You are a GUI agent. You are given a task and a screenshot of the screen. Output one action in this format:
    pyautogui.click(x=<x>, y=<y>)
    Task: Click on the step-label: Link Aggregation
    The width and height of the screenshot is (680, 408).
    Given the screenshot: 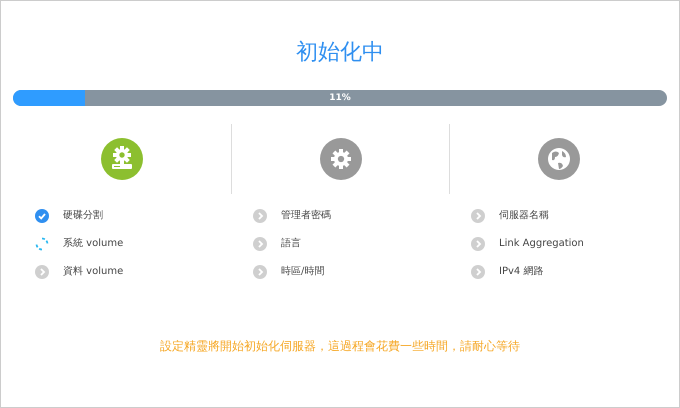 What is the action you would take?
    pyautogui.click(x=541, y=244)
    